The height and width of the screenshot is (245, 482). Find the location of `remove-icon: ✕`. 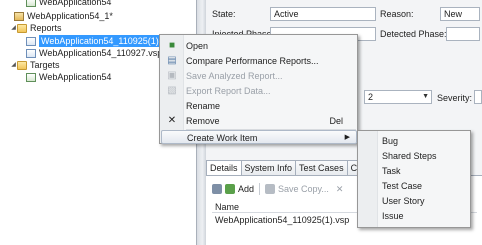

remove-icon: ✕ is located at coordinates (172, 120).